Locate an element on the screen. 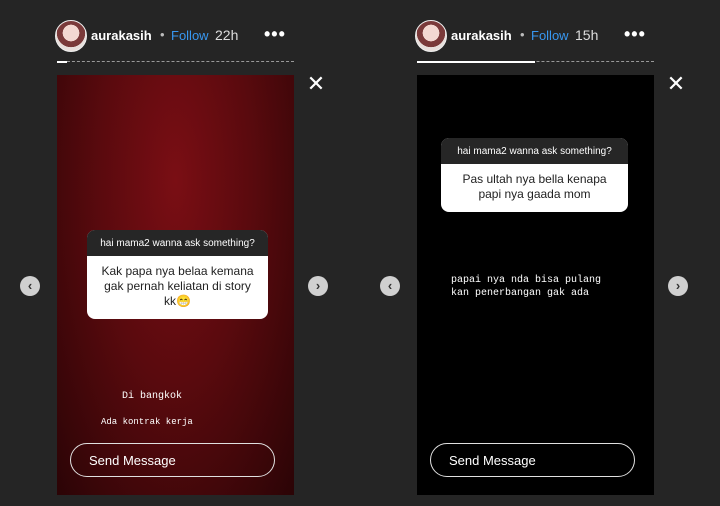  story-header: aurakasih • Follow 15h ••• is located at coordinates (535, 36).